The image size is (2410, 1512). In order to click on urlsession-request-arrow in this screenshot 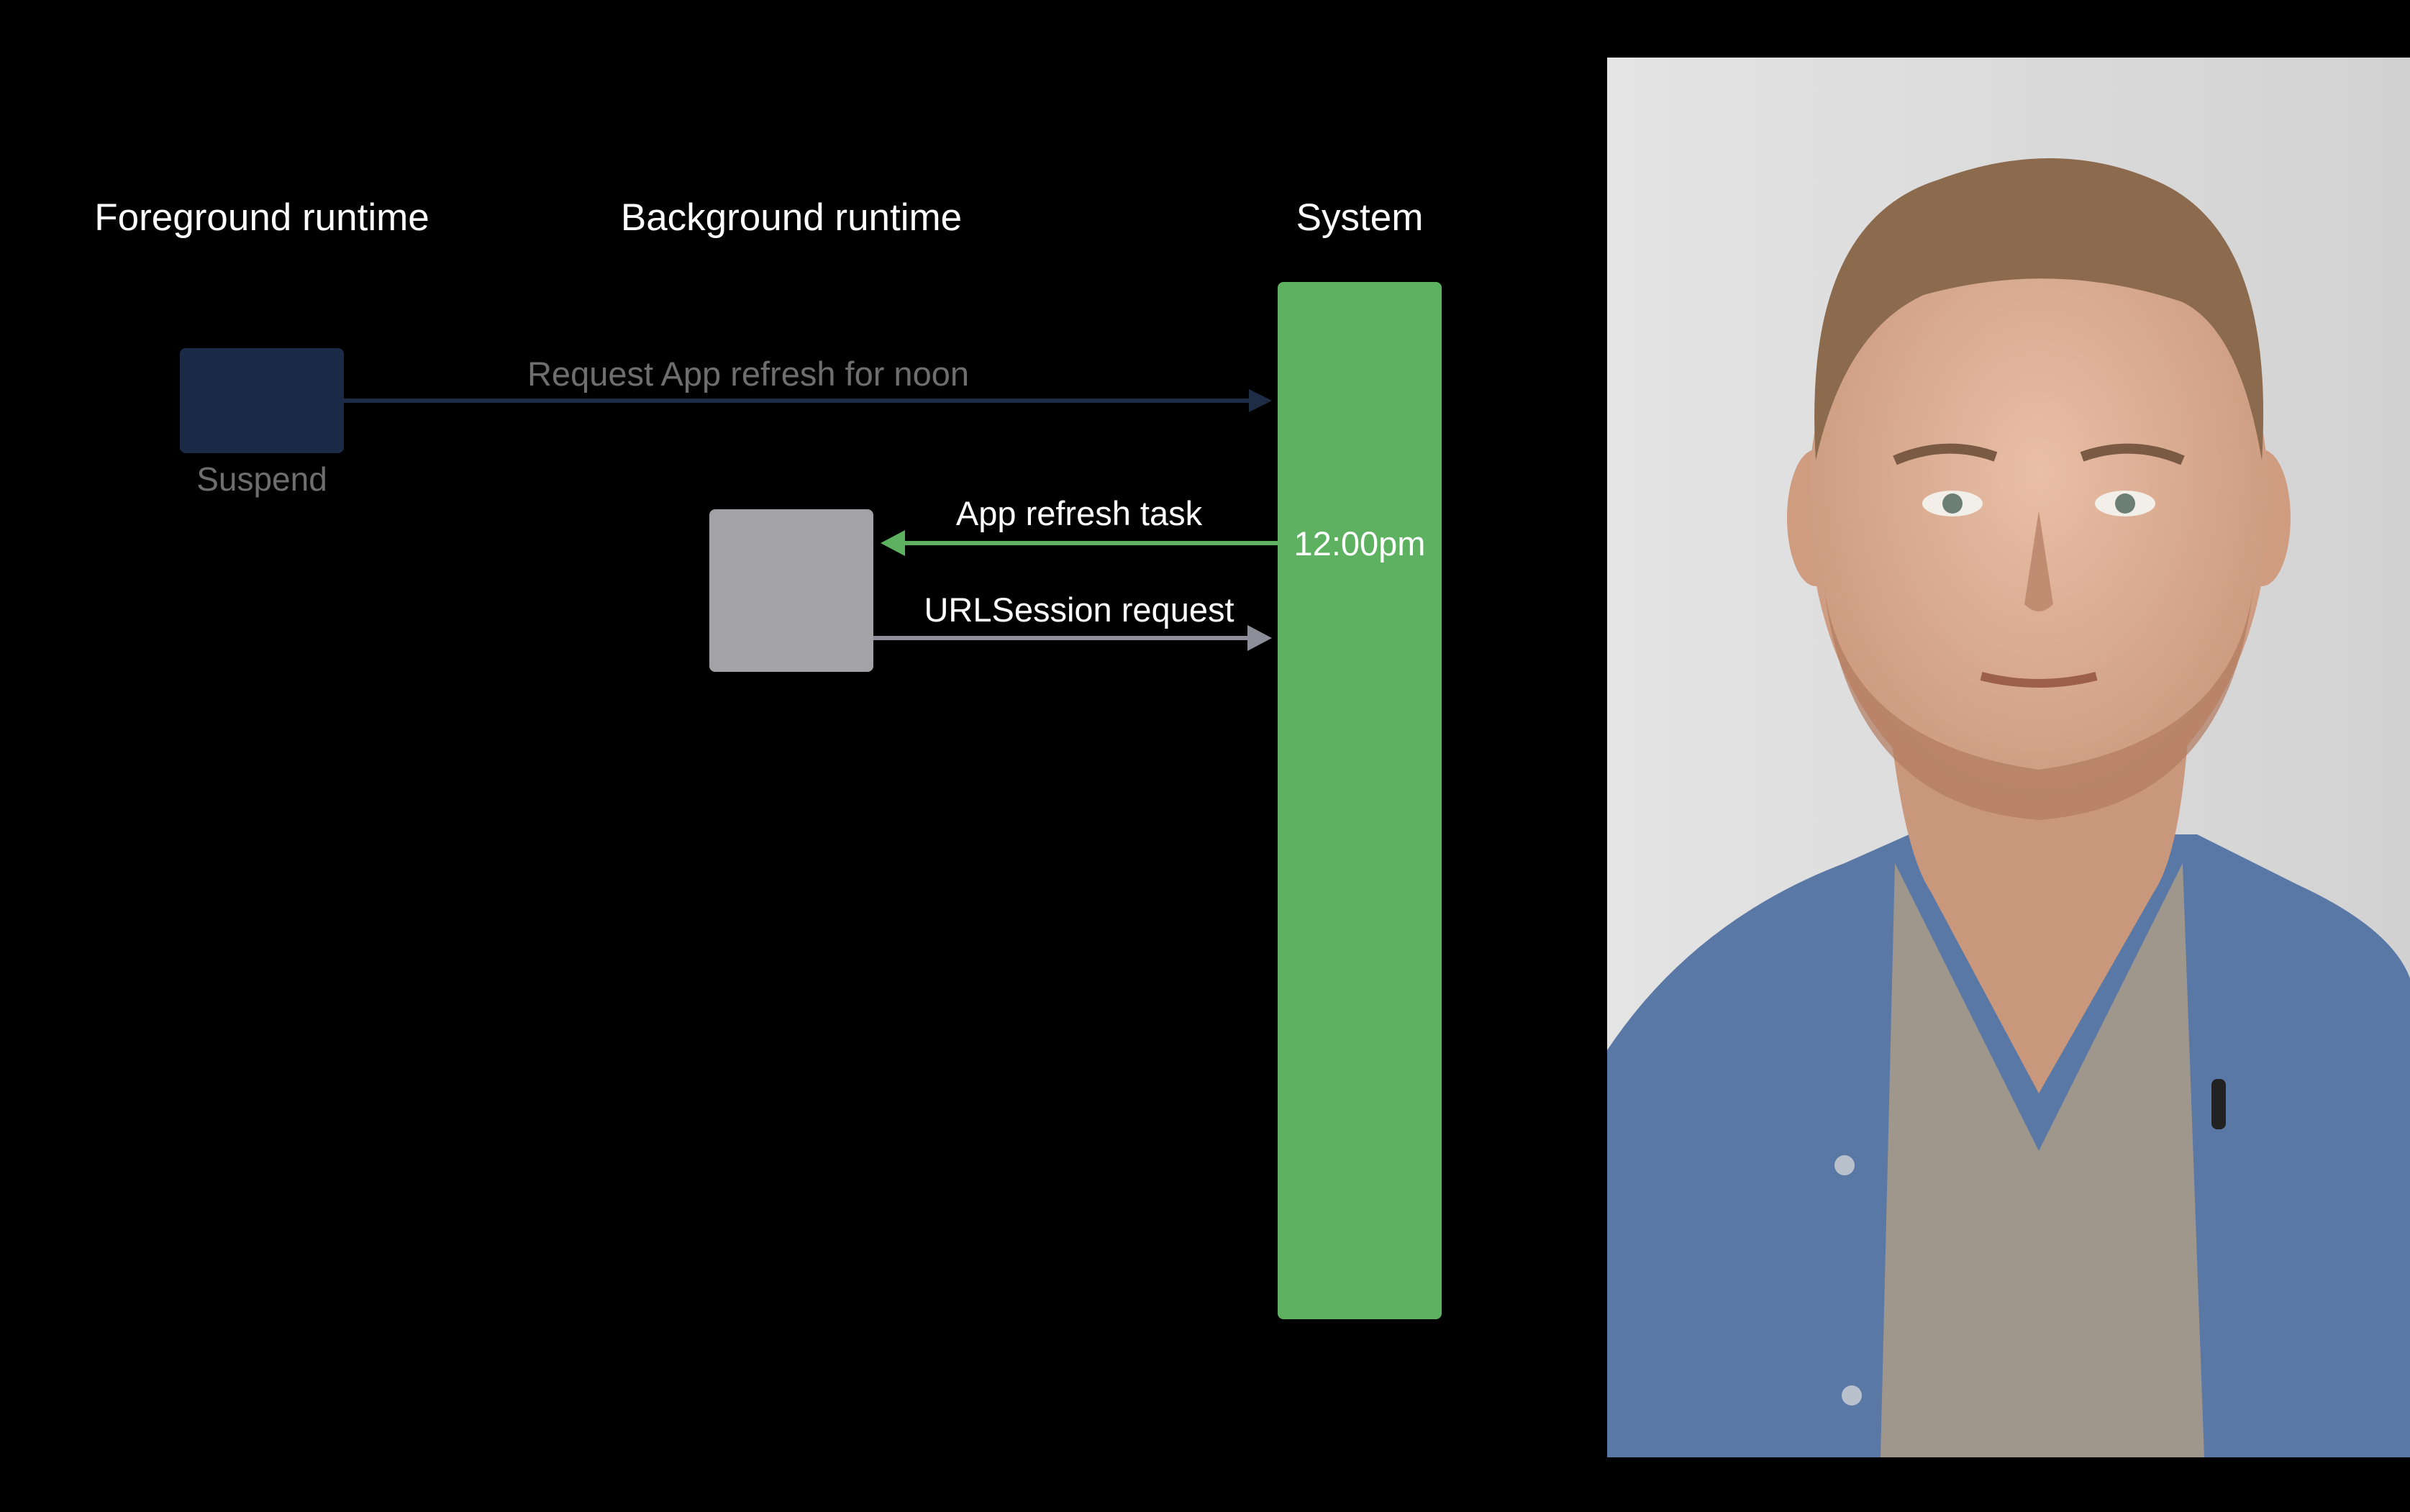, I will do `click(1072, 638)`.